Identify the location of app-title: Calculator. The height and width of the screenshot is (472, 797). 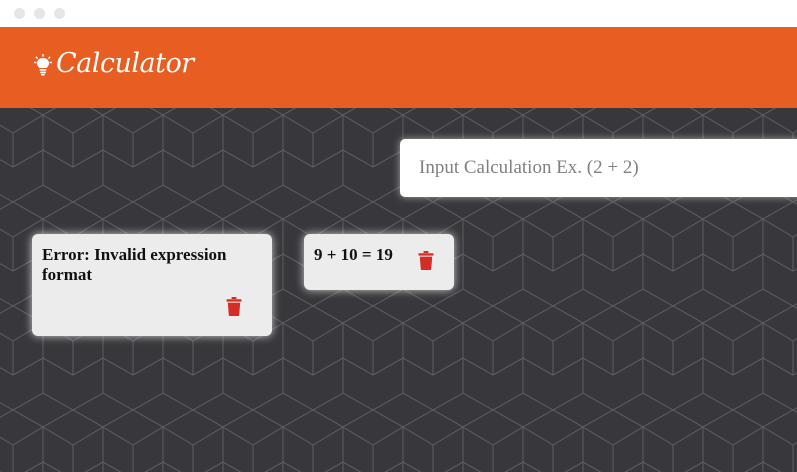
(125, 63).